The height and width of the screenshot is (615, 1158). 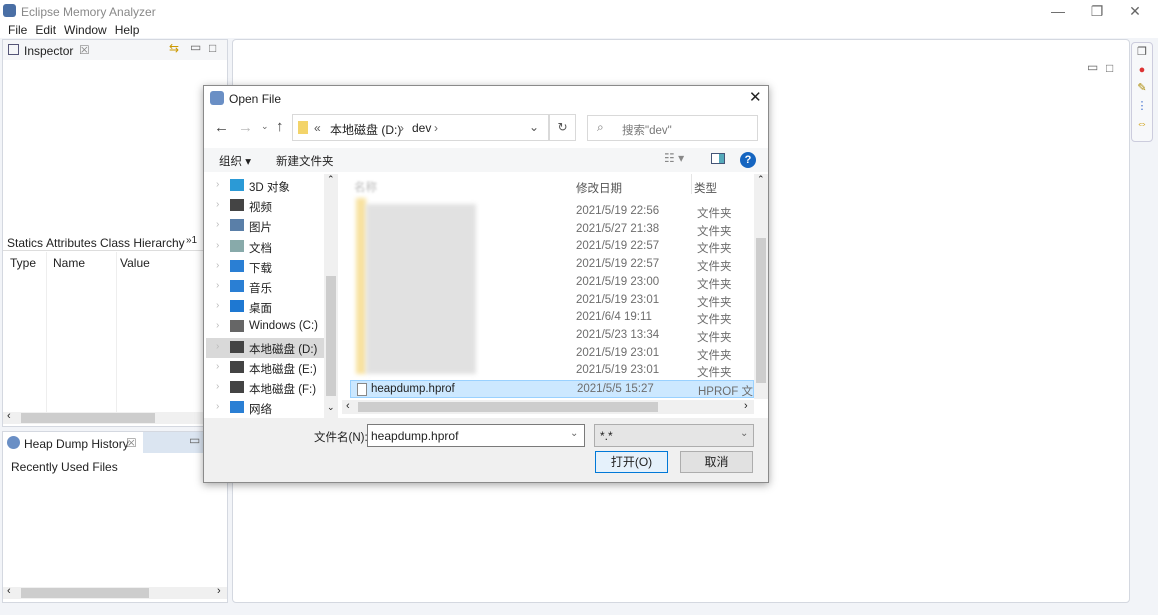 What do you see at coordinates (1142, 124) in the screenshot?
I see `compare-icon: ⇔` at bounding box center [1142, 124].